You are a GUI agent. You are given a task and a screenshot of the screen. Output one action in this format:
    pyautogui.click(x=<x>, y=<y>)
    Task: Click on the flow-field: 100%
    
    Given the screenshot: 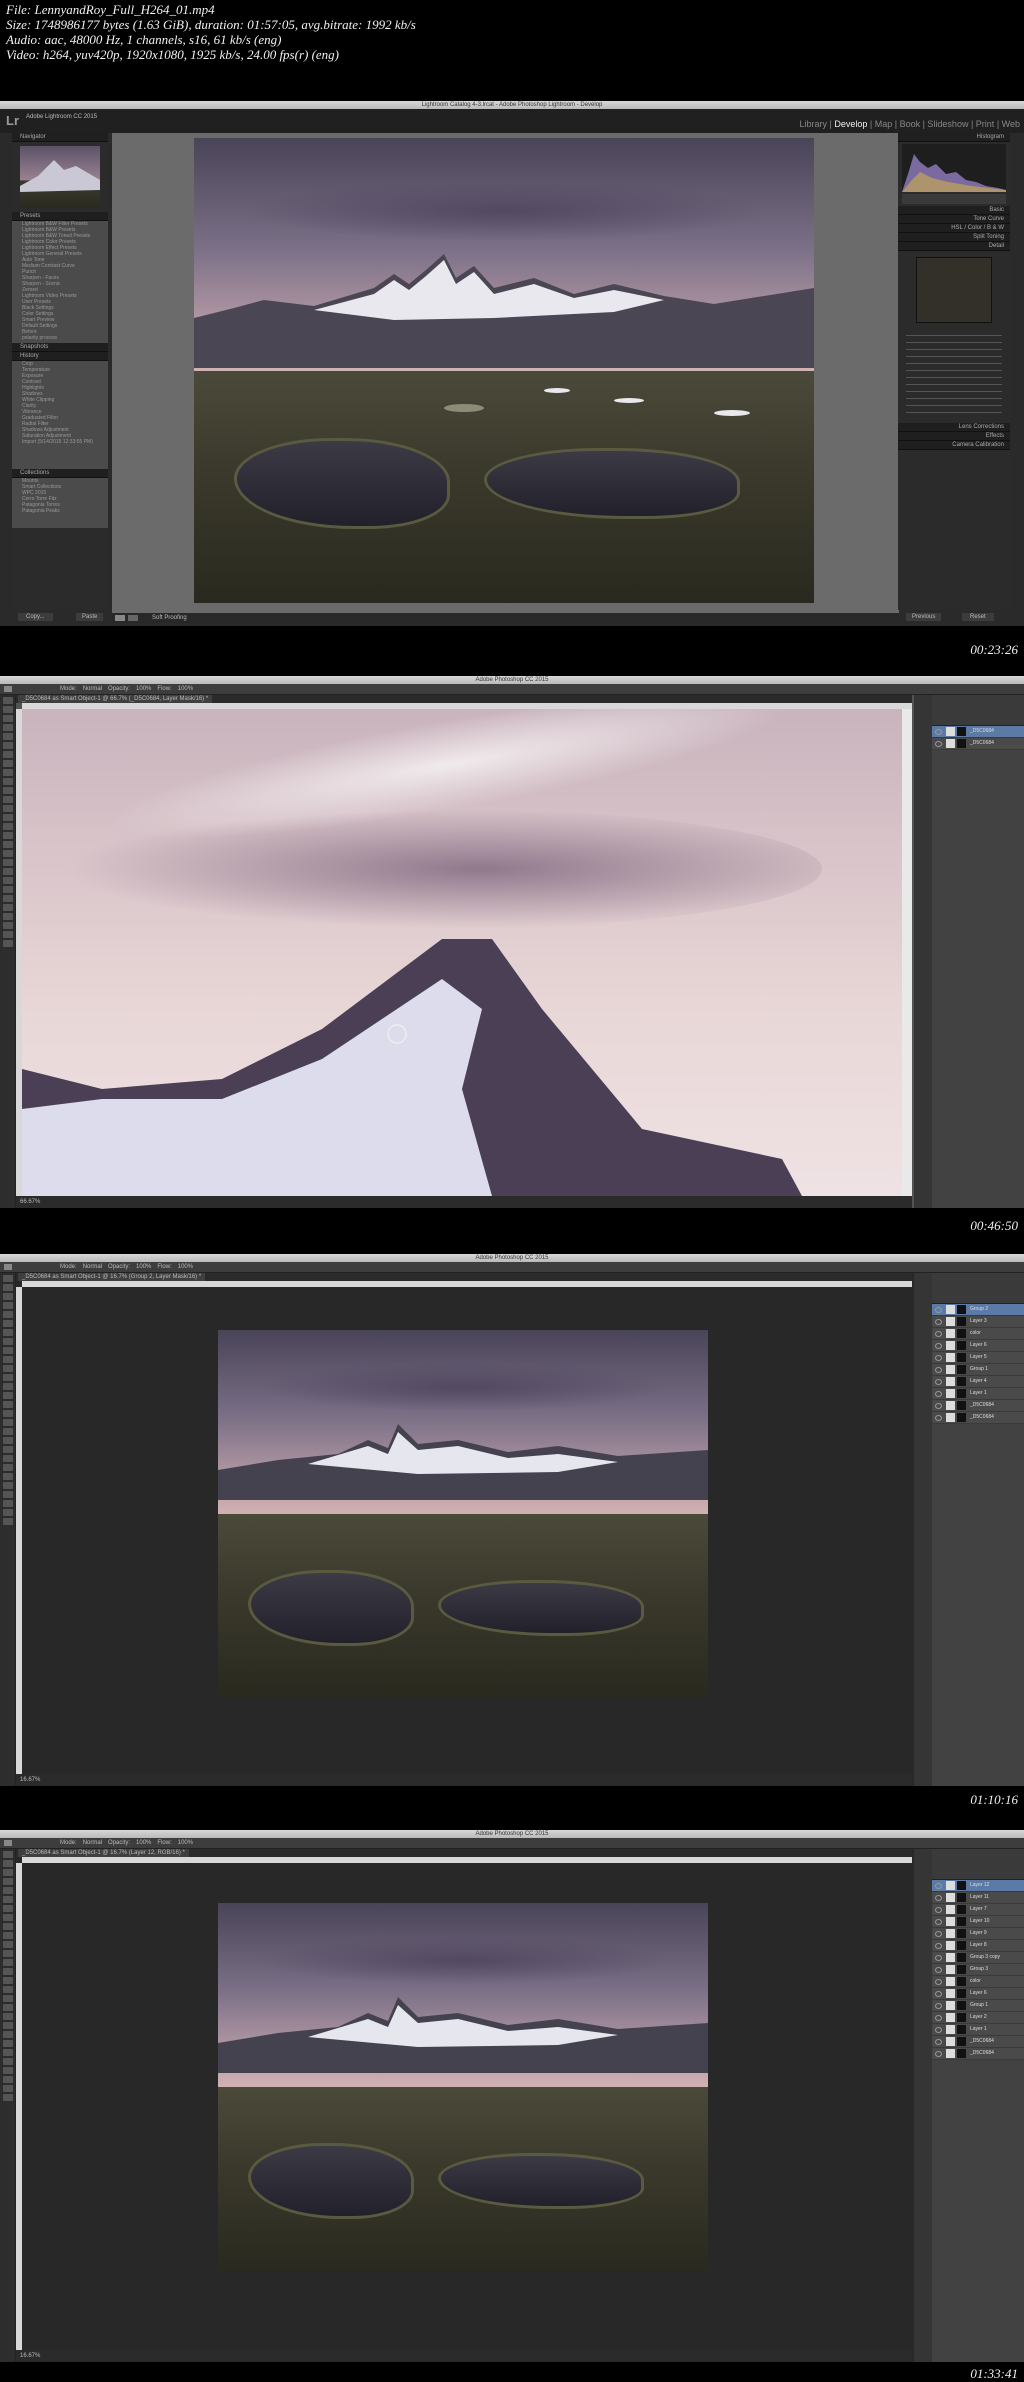 What is the action you would take?
    pyautogui.click(x=185, y=1843)
    